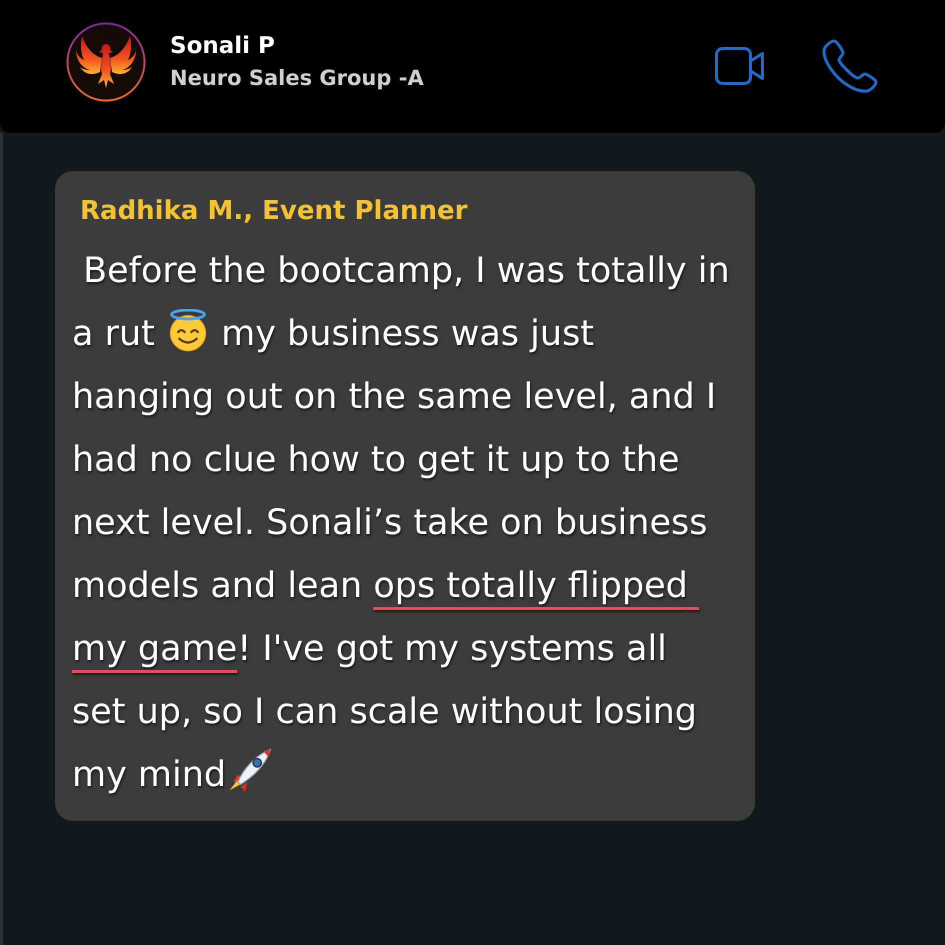  I want to click on bird-logo-icon, so click(106, 62).